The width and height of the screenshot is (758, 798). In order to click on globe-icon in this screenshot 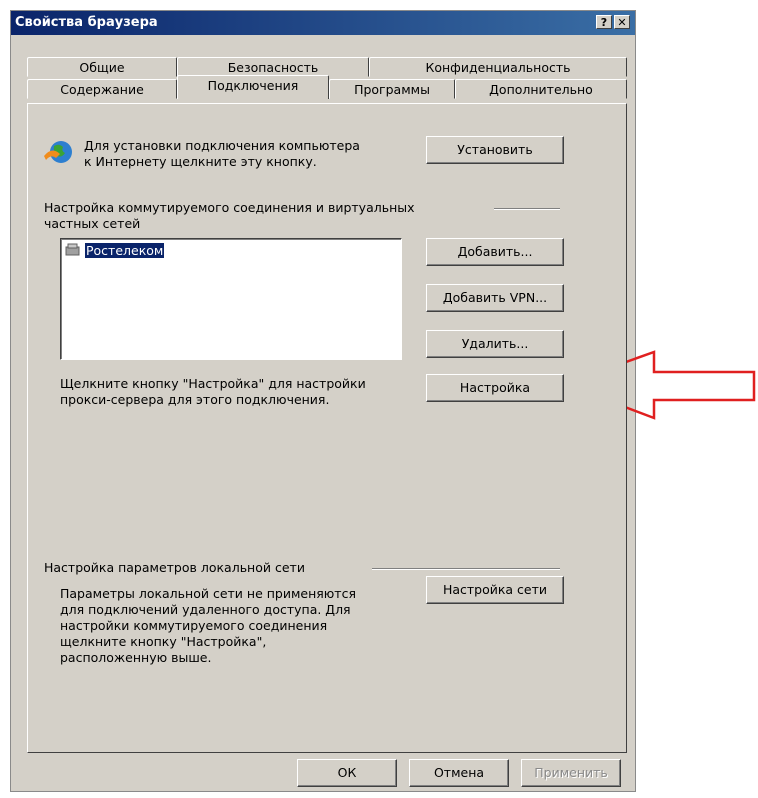, I will do `click(58, 152)`.